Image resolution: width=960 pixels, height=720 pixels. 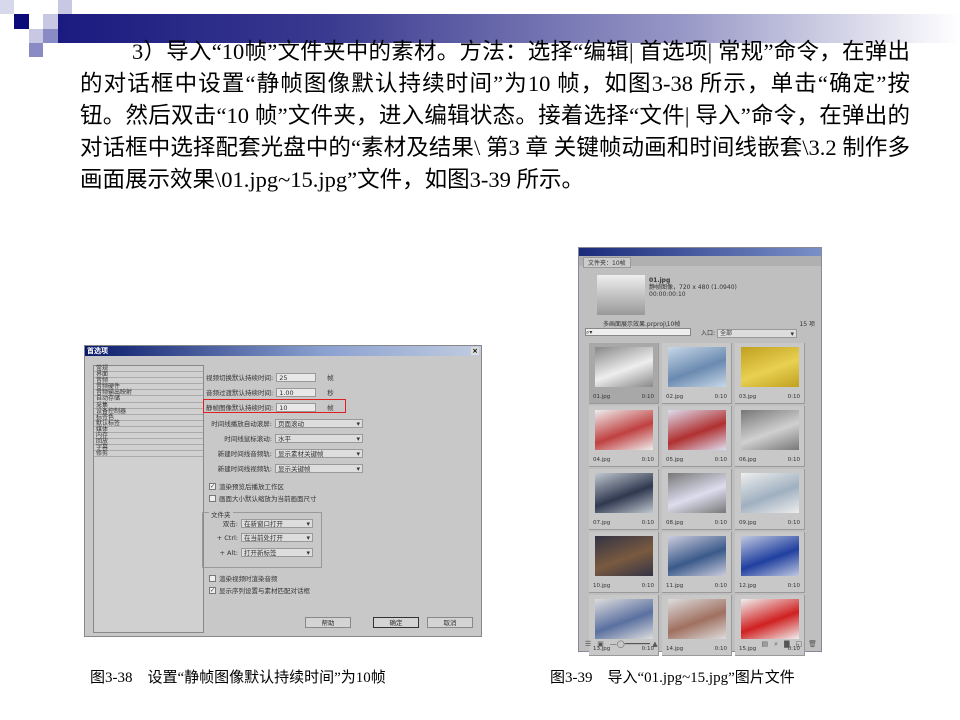 What do you see at coordinates (675, 586) in the screenshot?
I see `item-name: 11.jpg` at bounding box center [675, 586].